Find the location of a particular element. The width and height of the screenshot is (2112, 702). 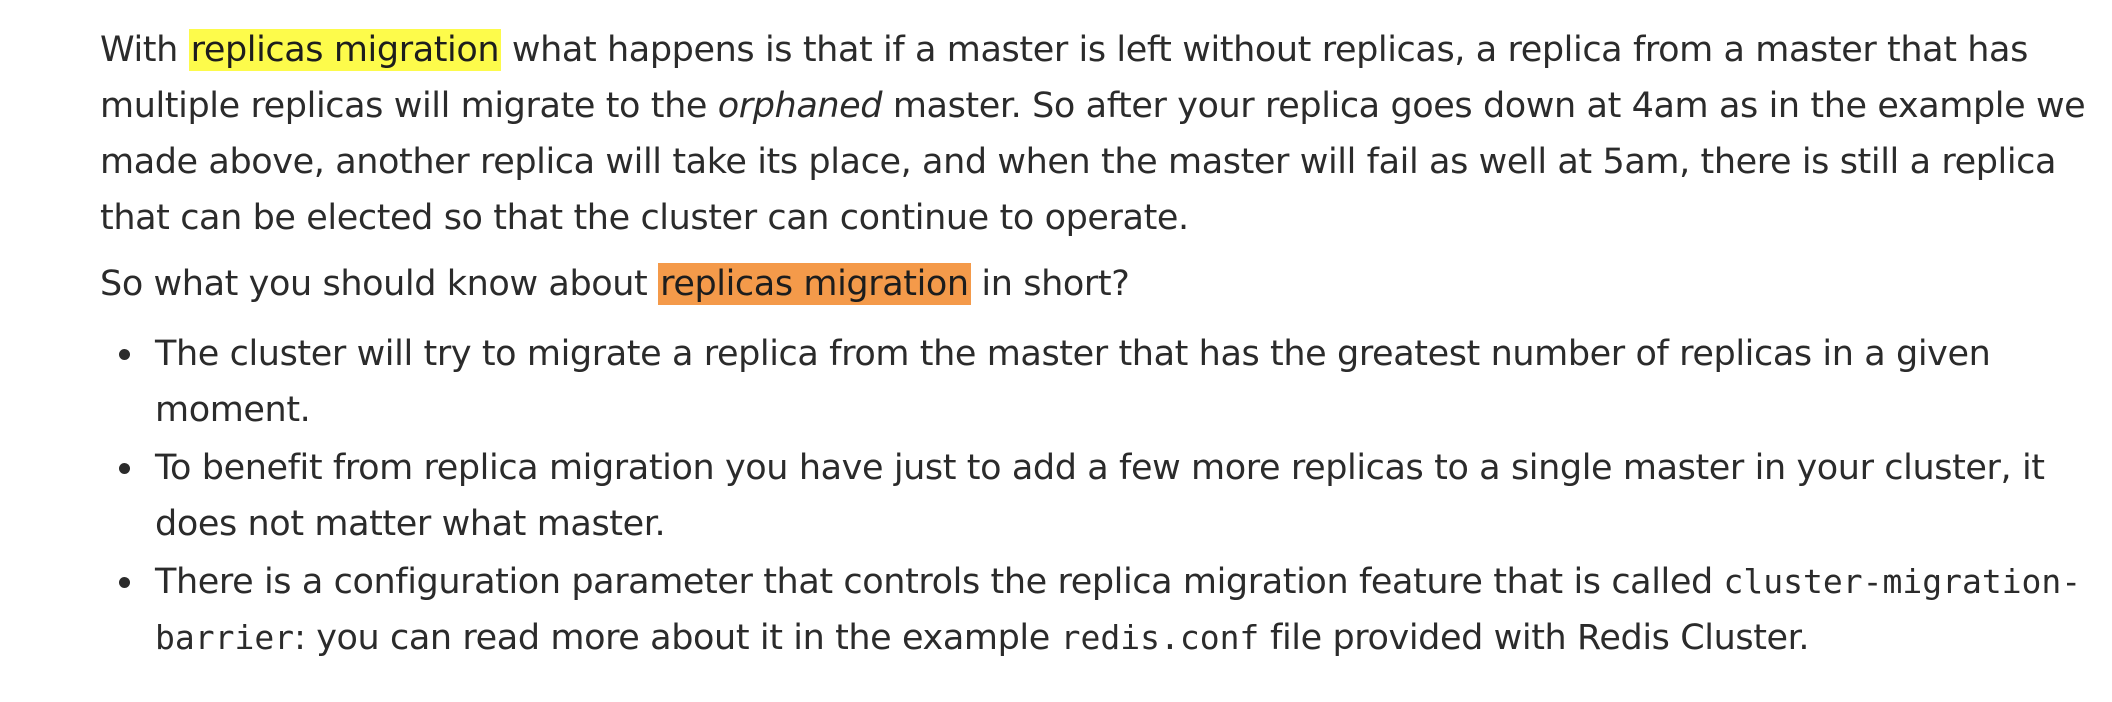

paragraph-text: So what you should know about is located at coordinates (379, 284).